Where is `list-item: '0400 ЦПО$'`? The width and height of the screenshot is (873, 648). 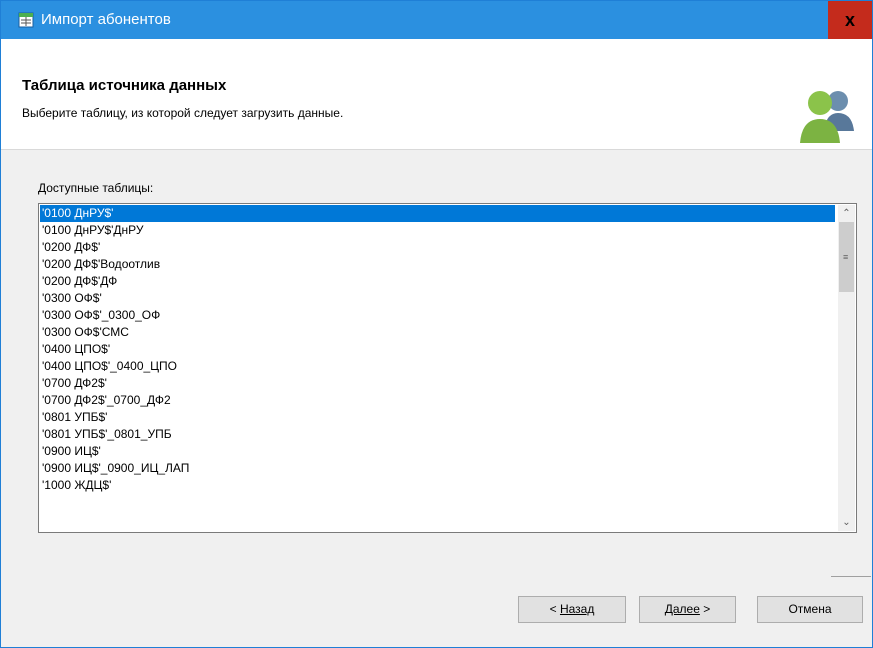
list-item: '0400 ЦПО$' is located at coordinates (437, 349).